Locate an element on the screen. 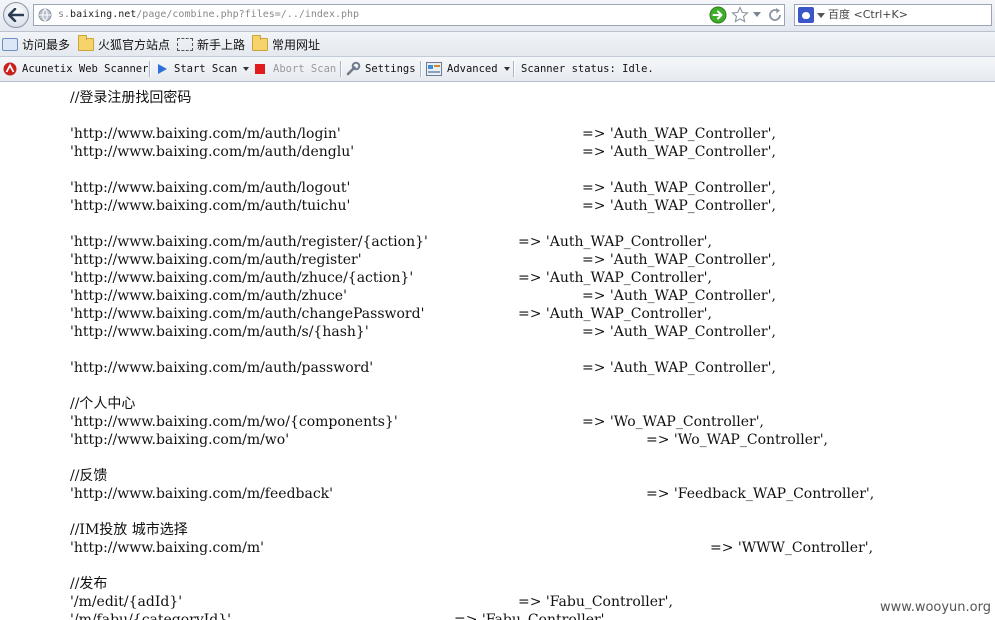 The image size is (995, 620). abort-scan-button: Abort Scan is located at coordinates (295, 69).